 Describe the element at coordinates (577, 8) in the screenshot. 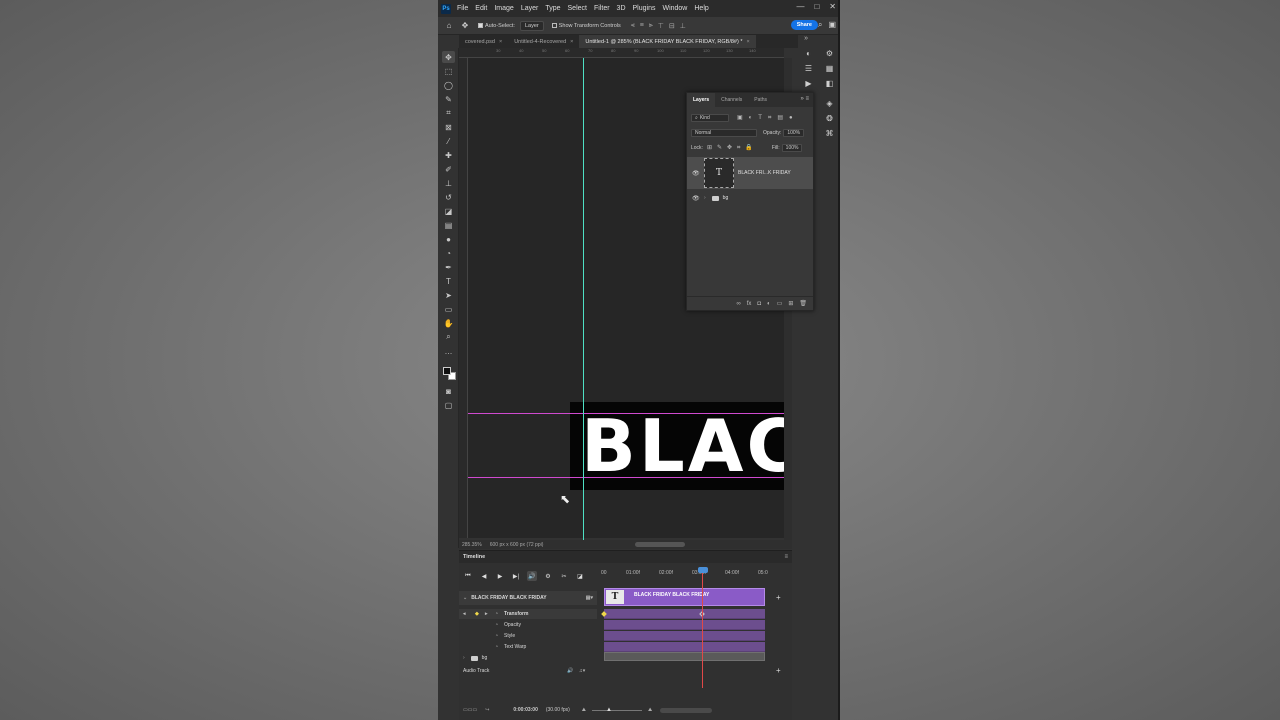

I see `menu-select: Select` at that location.